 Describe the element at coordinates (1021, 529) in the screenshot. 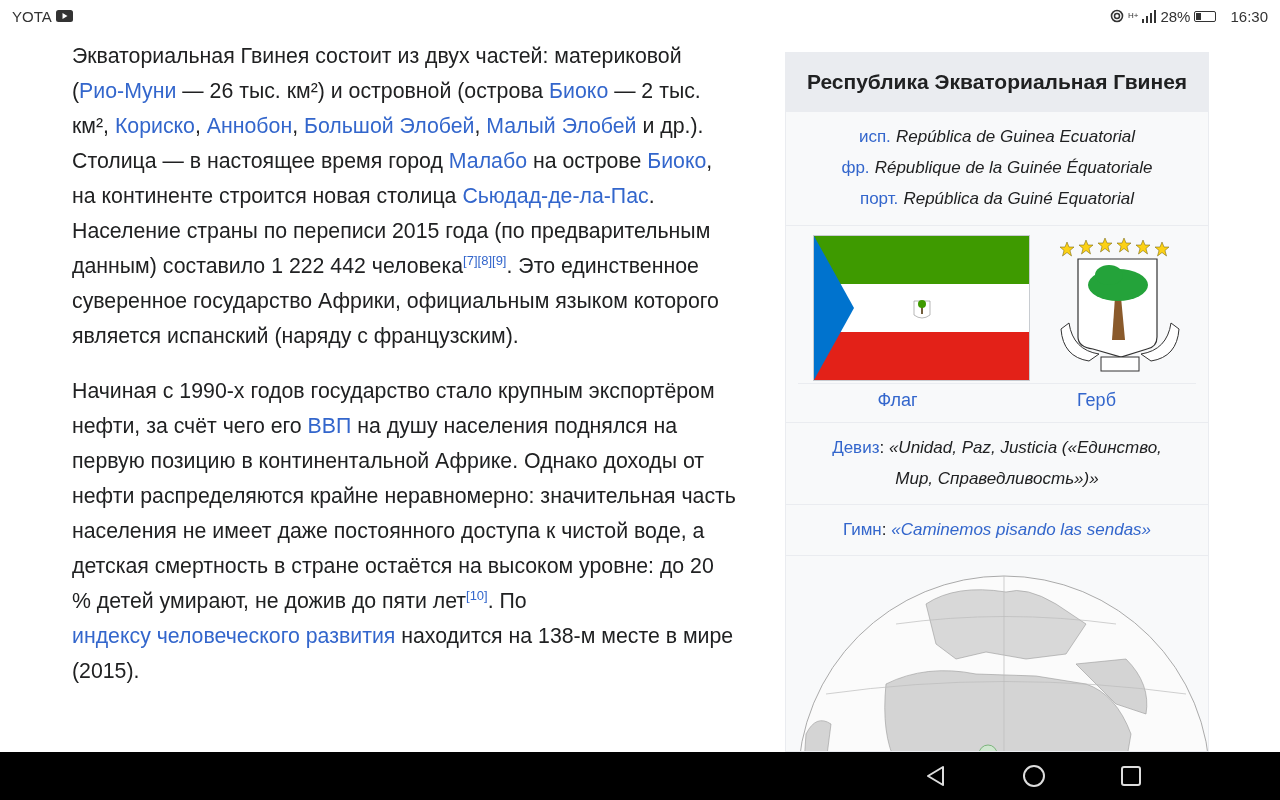

I see `link: «Caminemos pisando las sendas»` at that location.